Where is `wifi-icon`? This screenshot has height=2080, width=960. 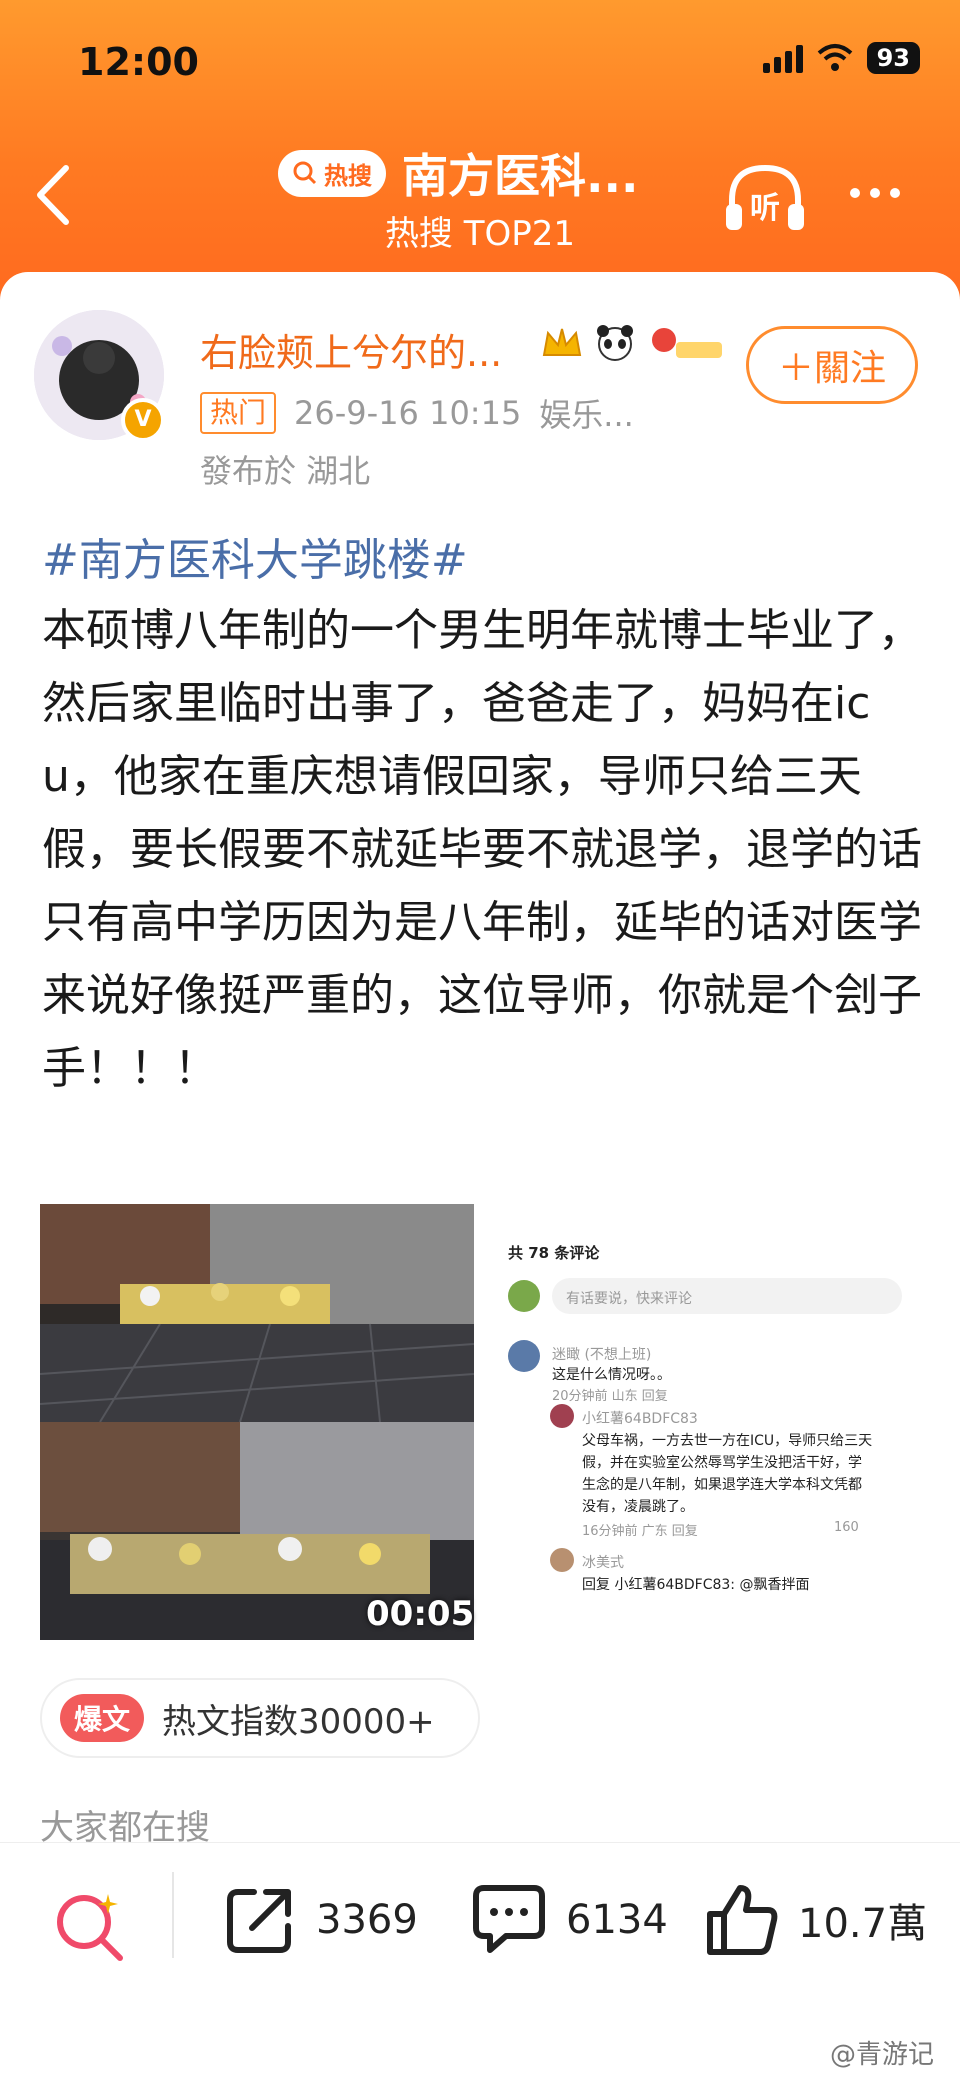
wifi-icon is located at coordinates (834, 57).